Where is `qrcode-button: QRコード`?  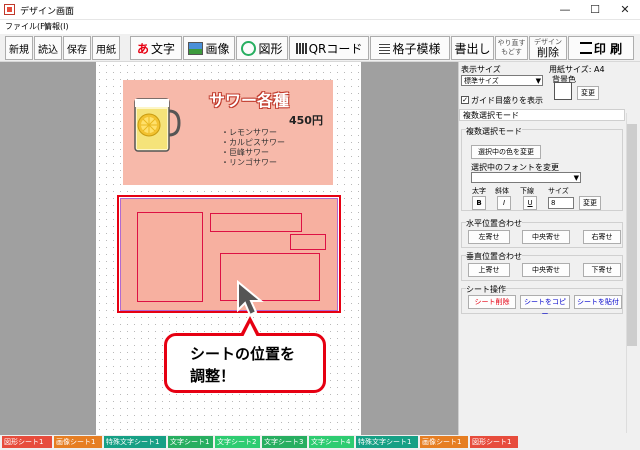
qrcode-button: QRコード is located at coordinates (329, 48).